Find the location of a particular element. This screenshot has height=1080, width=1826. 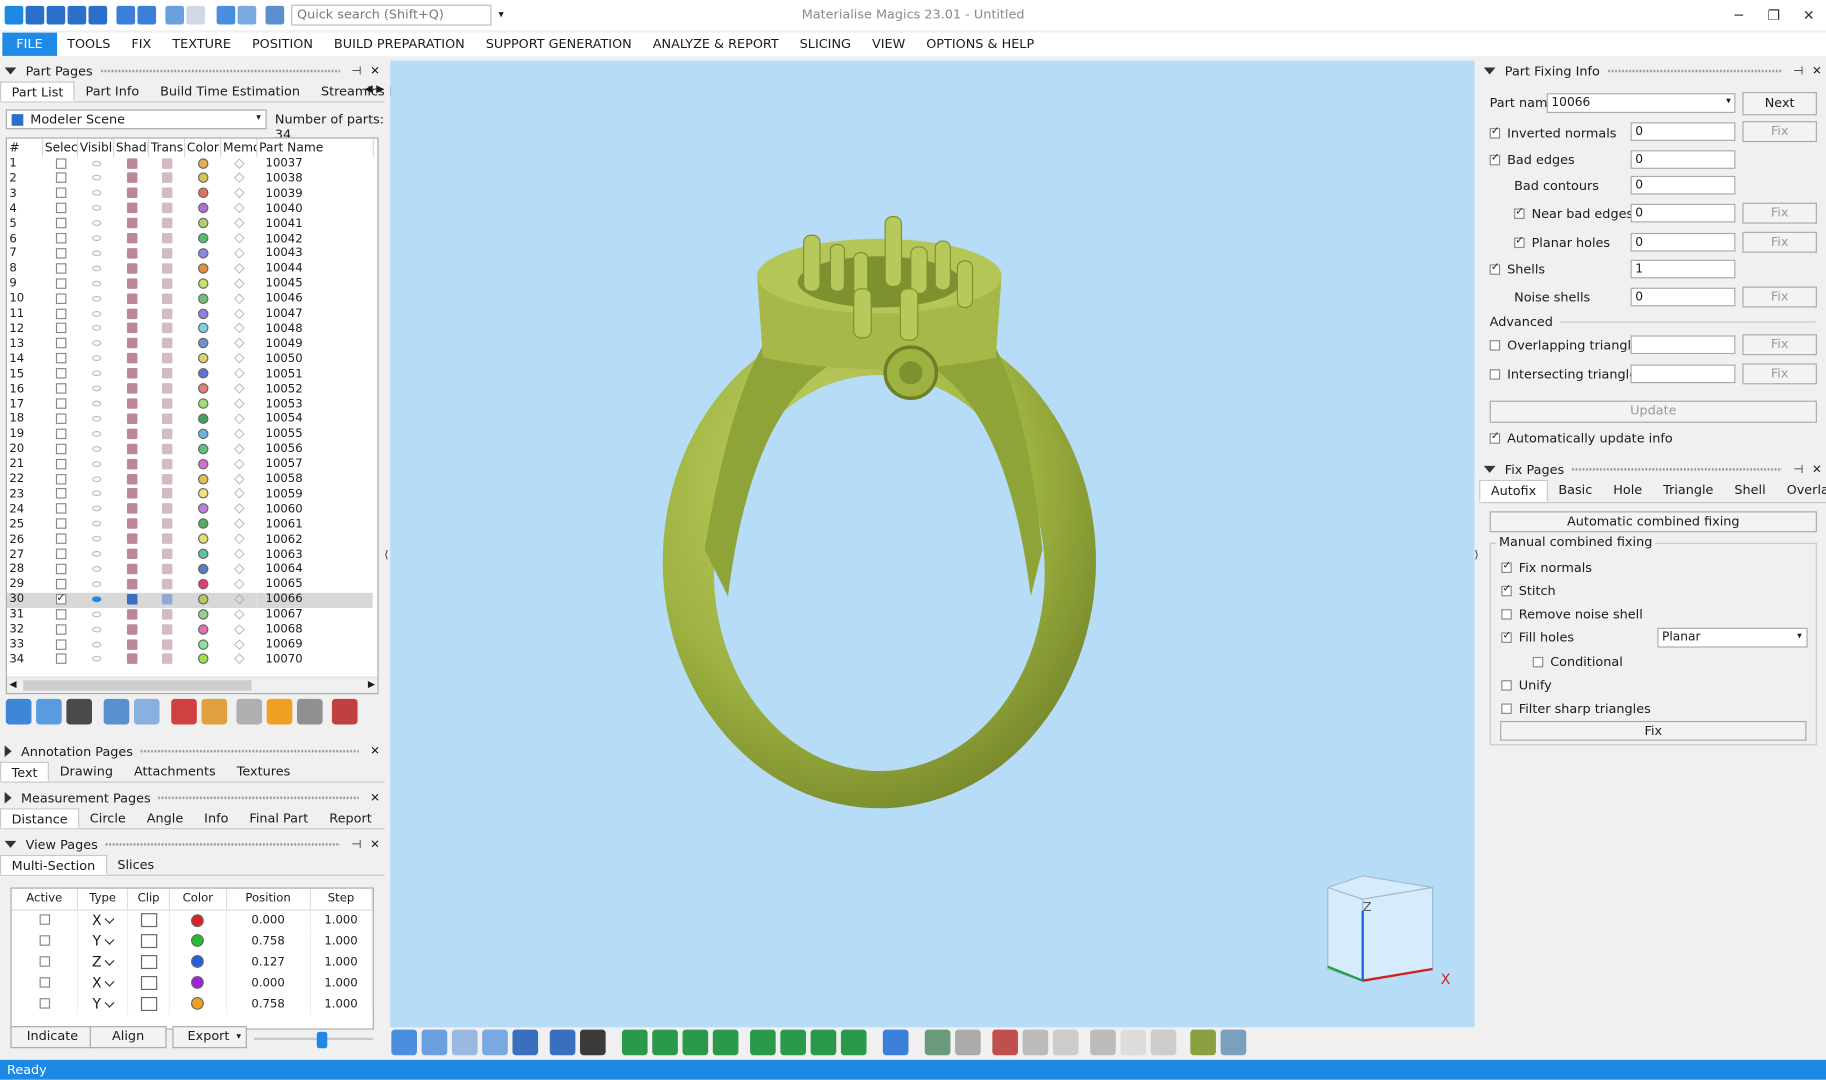

inverted-normals-checkbox is located at coordinates (1495, 132).